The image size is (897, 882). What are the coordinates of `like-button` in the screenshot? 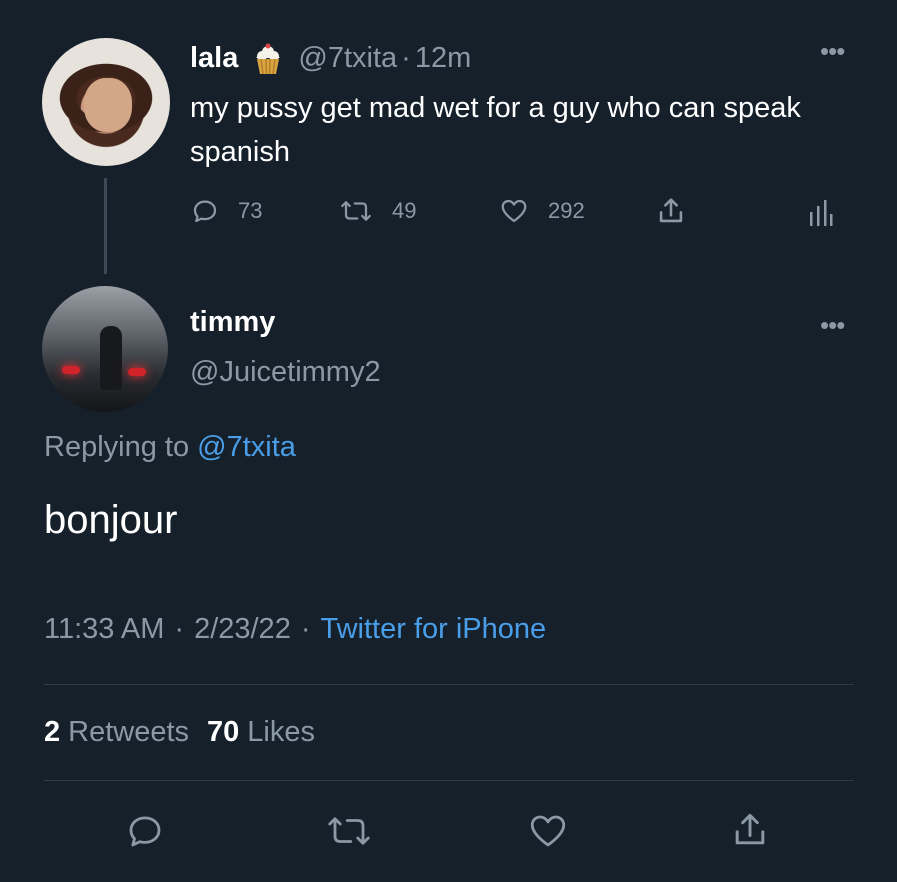 It's located at (548, 833).